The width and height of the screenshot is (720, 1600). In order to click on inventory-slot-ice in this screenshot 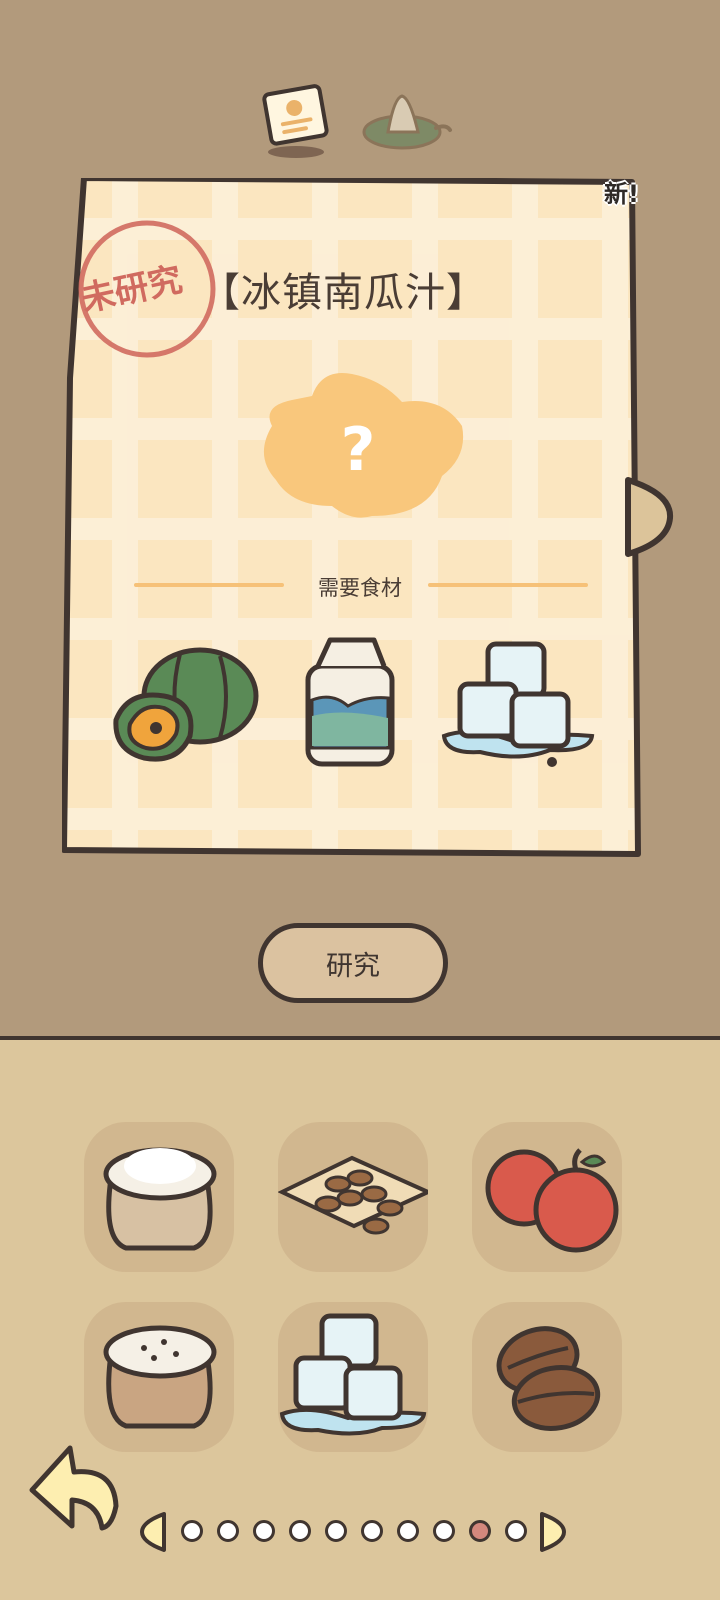, I will do `click(353, 1377)`.